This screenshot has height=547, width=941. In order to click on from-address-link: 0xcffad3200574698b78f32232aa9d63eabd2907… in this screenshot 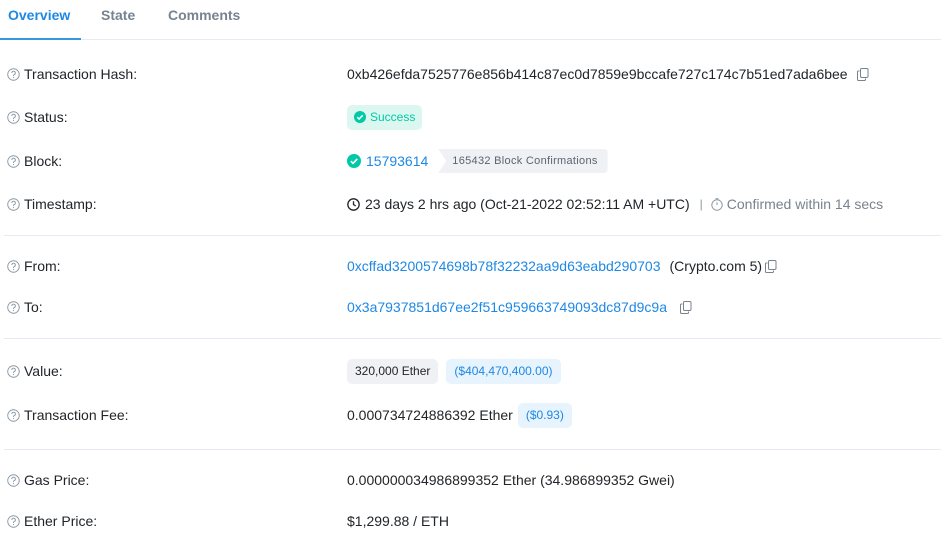, I will do `click(504, 266)`.